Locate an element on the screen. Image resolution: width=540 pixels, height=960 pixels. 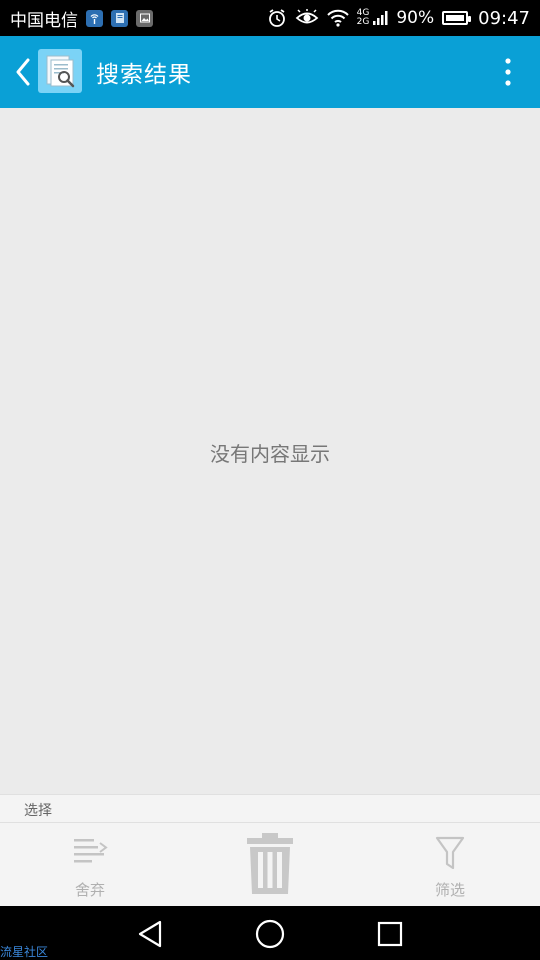
network-type: 4G 2G is located at coordinates (363, 18).